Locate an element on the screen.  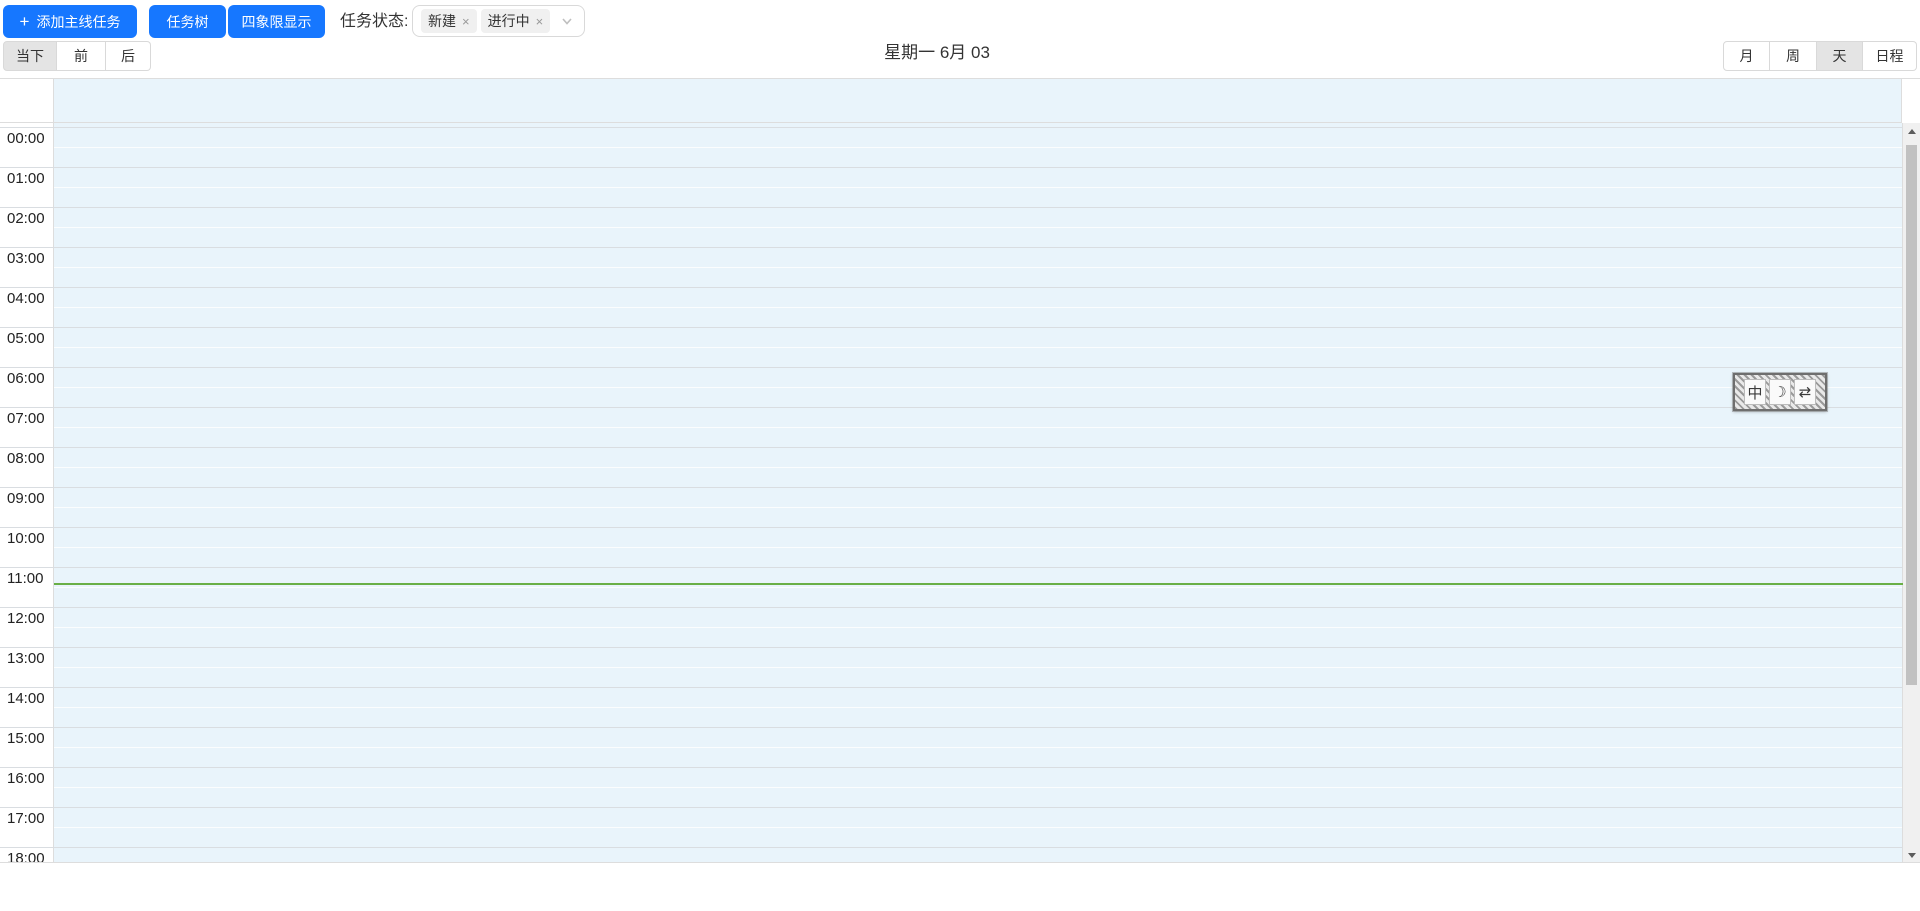
vertical-scrollbar is located at coordinates (1911, 492).